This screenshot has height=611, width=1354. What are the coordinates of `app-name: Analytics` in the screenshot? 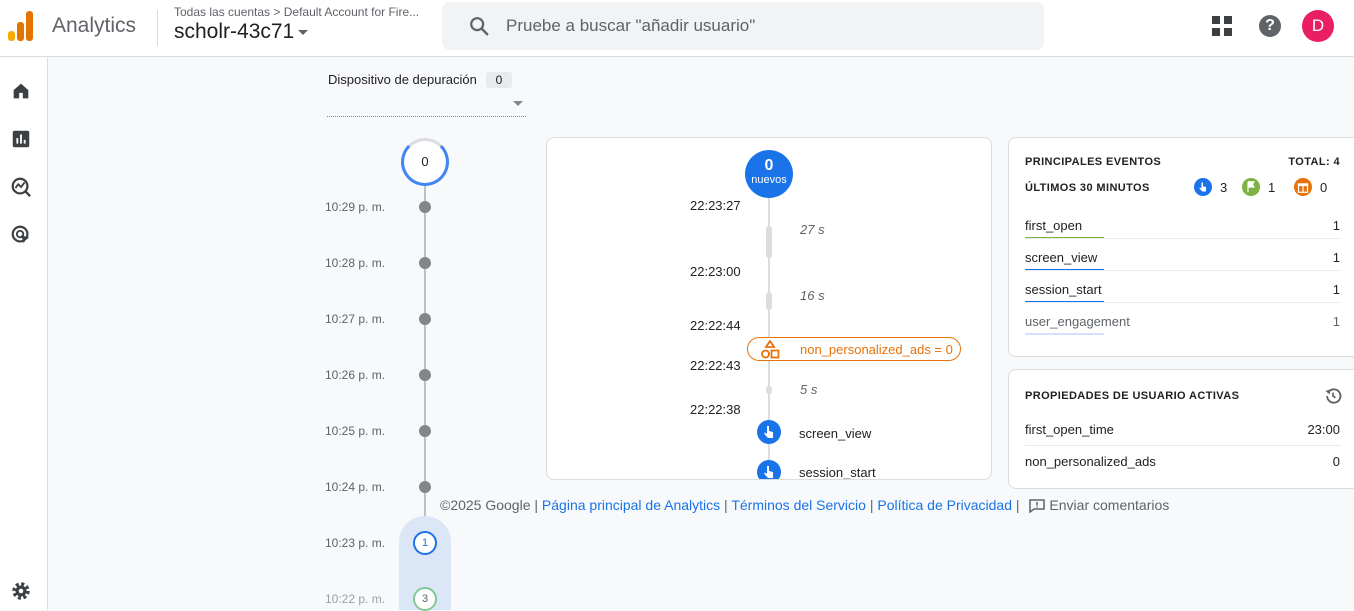 It's located at (94, 26).